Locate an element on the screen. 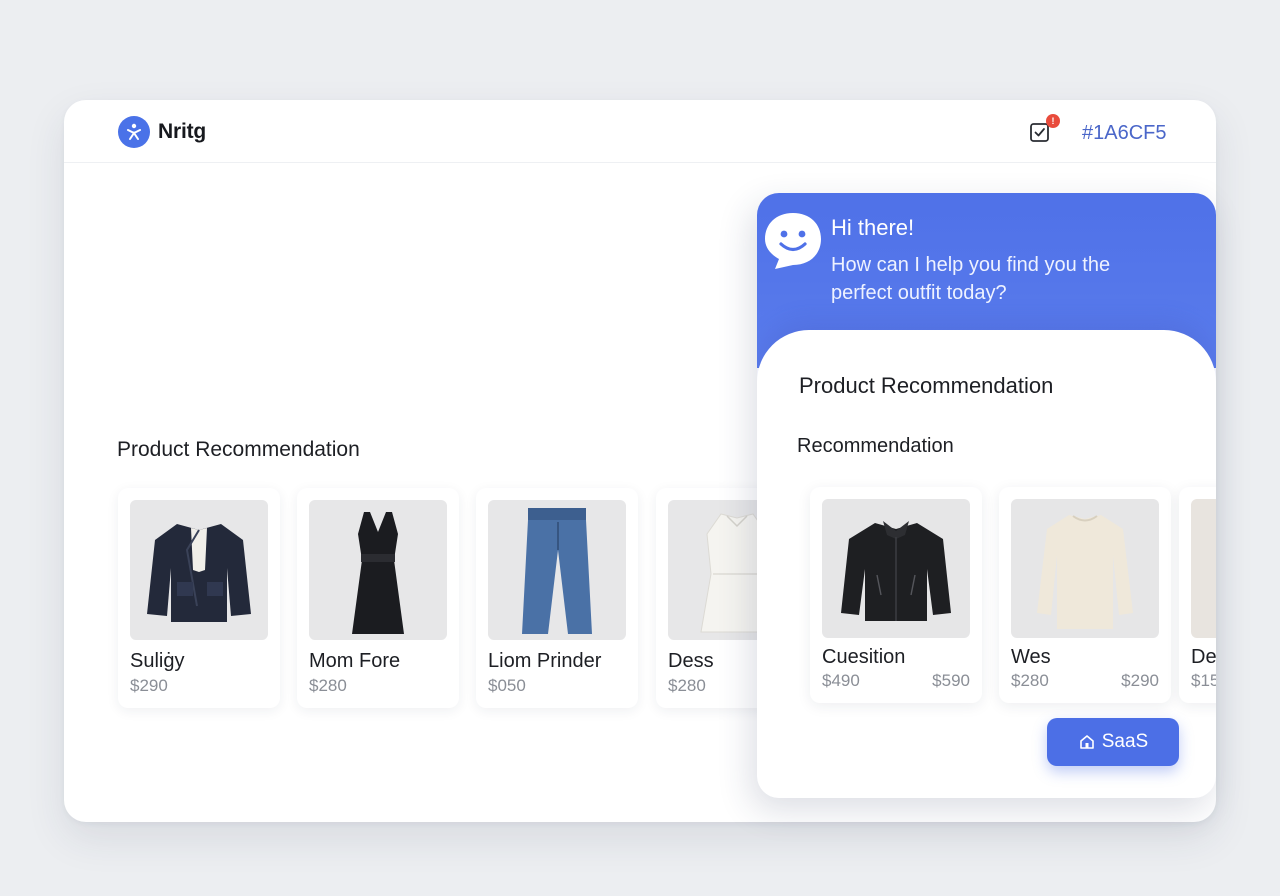 The width and height of the screenshot is (1280, 896). chat-product-card: De $15 is located at coordinates (1197, 595).